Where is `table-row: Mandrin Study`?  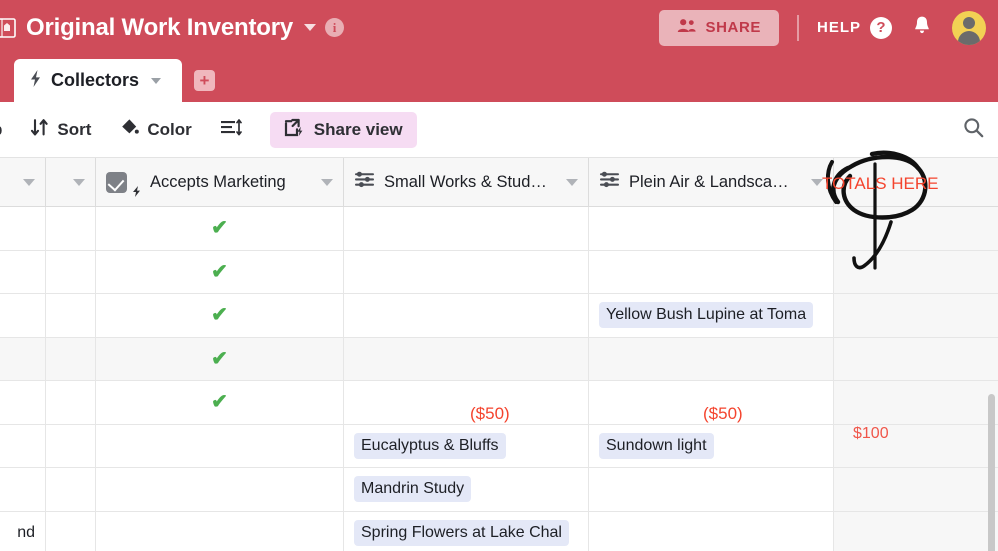
table-row: Mandrin Study is located at coordinates (499, 490).